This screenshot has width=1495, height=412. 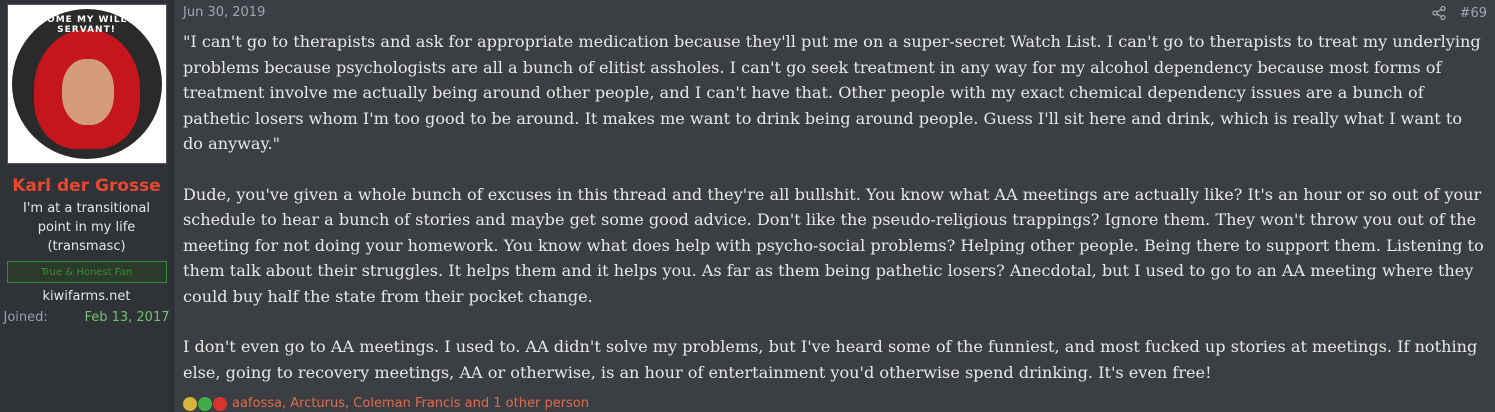 I want to click on avatar-face, so click(x=87, y=92).